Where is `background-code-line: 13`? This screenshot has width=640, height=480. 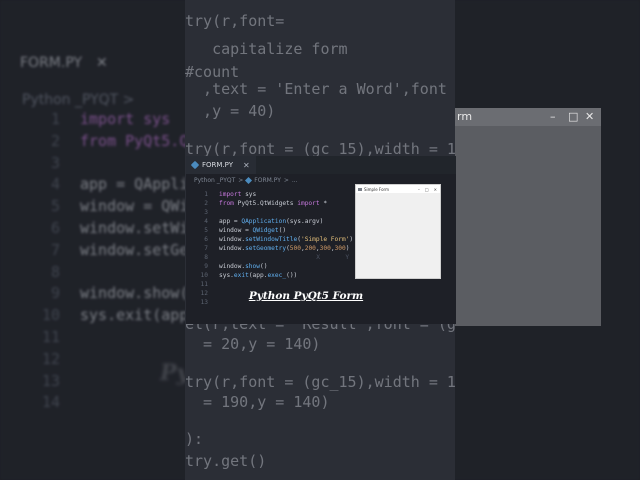
background-code-line: 13 is located at coordinates (50, 381).